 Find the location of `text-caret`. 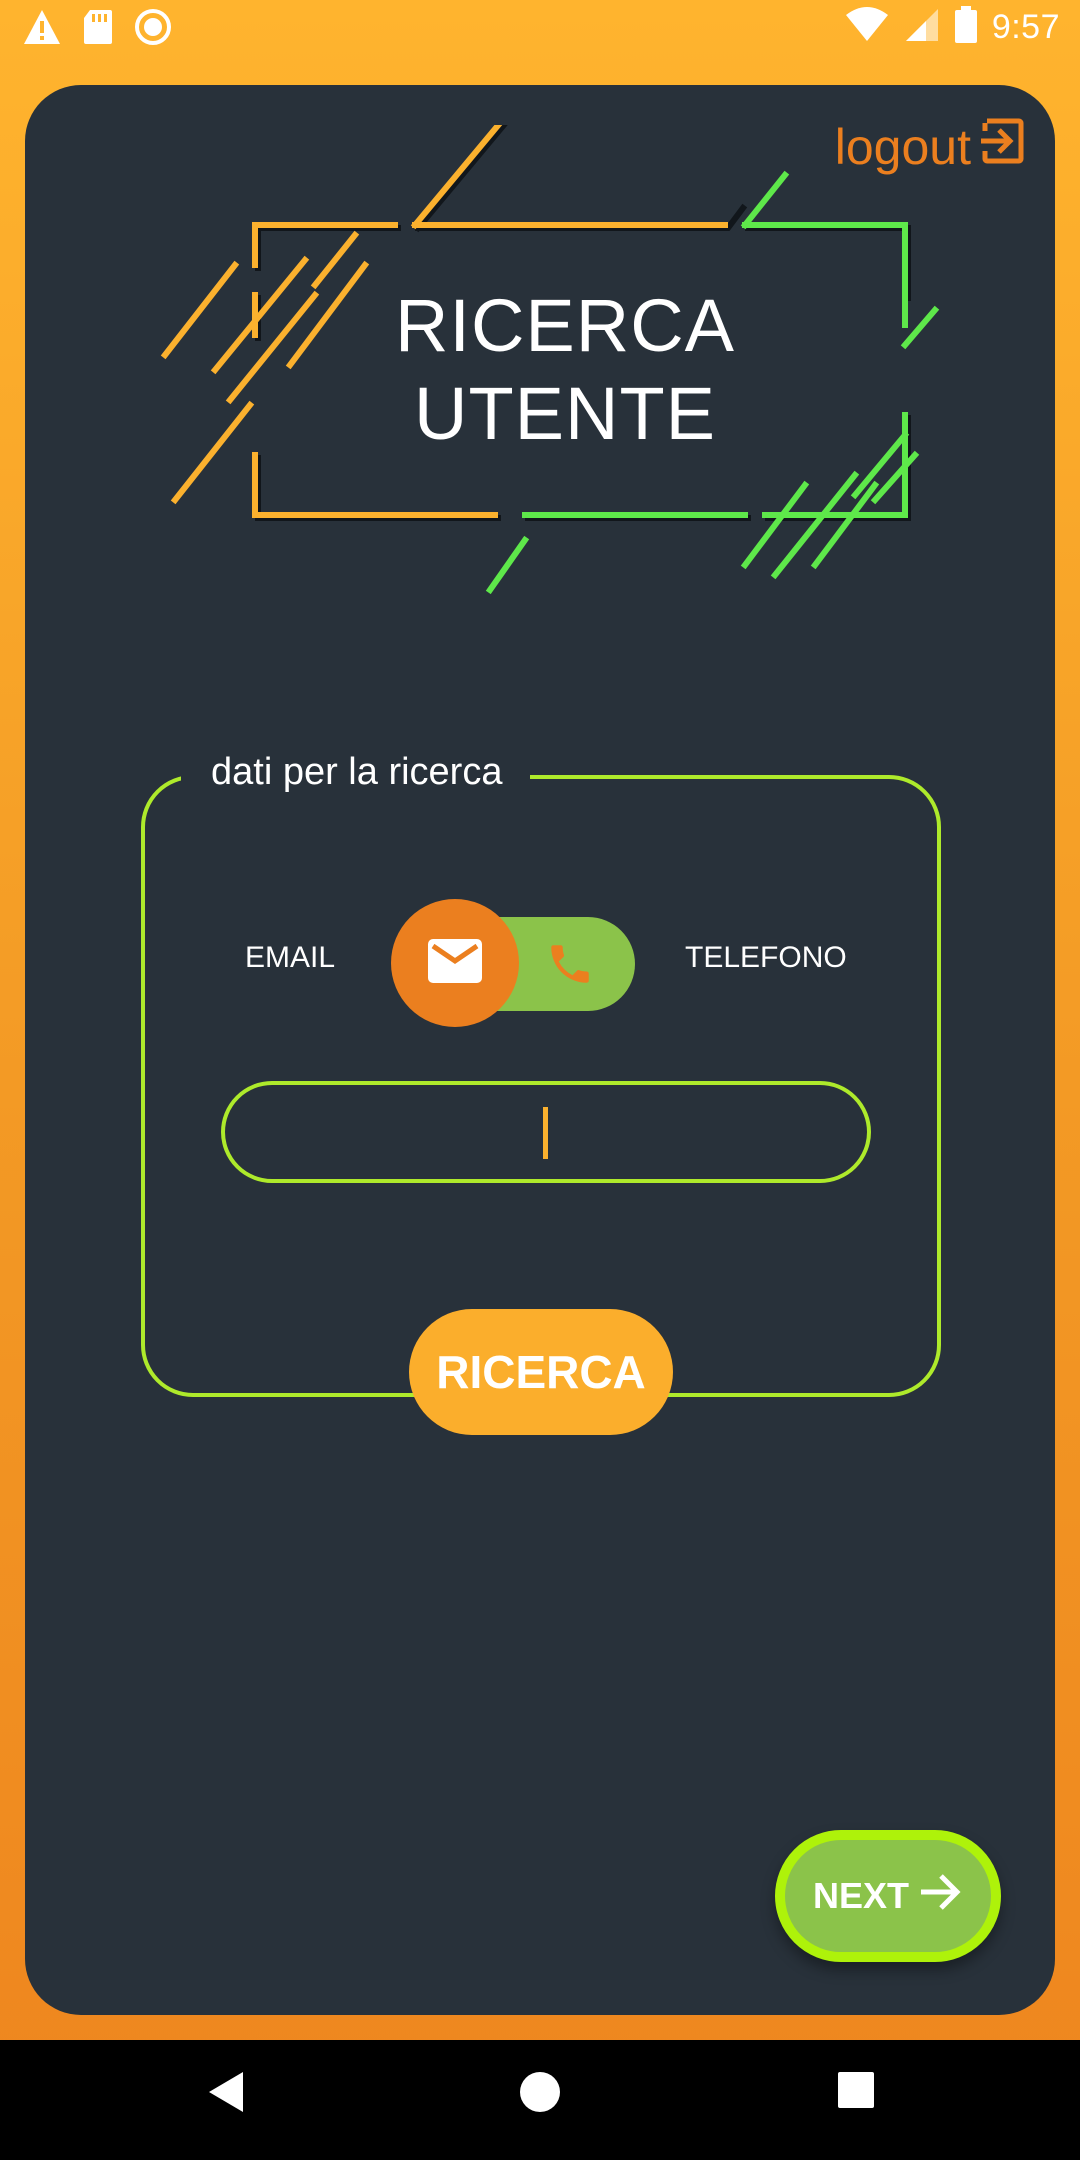

text-caret is located at coordinates (545, 1133).